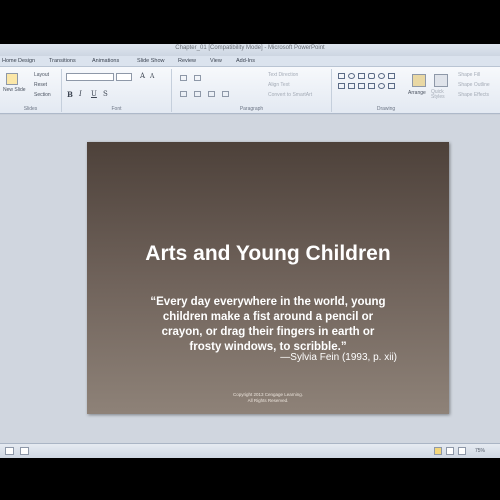 The height and width of the screenshot is (500, 500). What do you see at coordinates (361, 86) in the screenshot?
I see `triangle-shape-icon` at bounding box center [361, 86].